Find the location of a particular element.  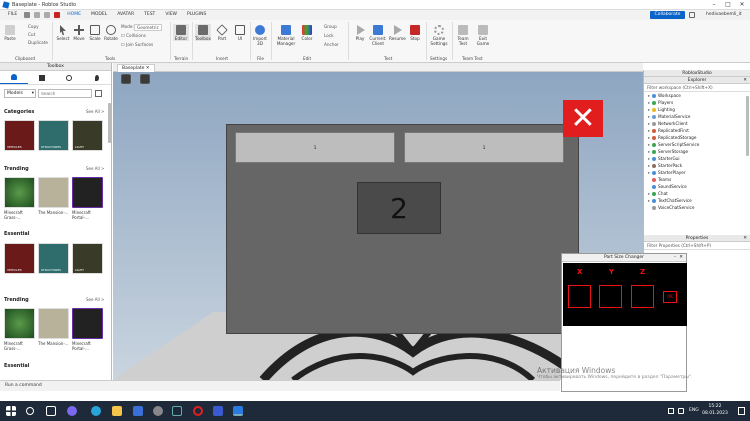

lock-button: Lock is located at coordinates (329, 35).